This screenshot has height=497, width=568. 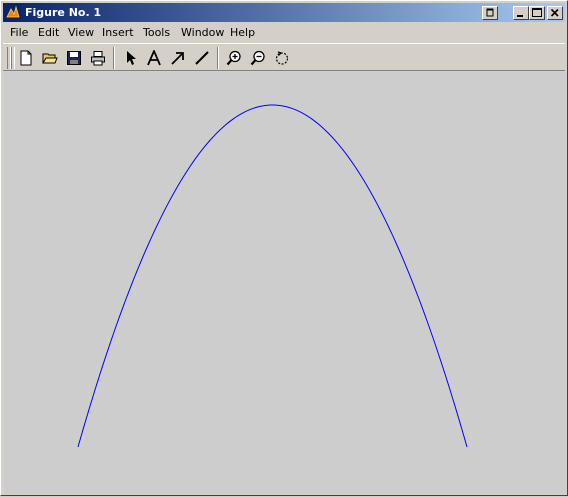 I want to click on rotate-3d-button, so click(x=282, y=58).